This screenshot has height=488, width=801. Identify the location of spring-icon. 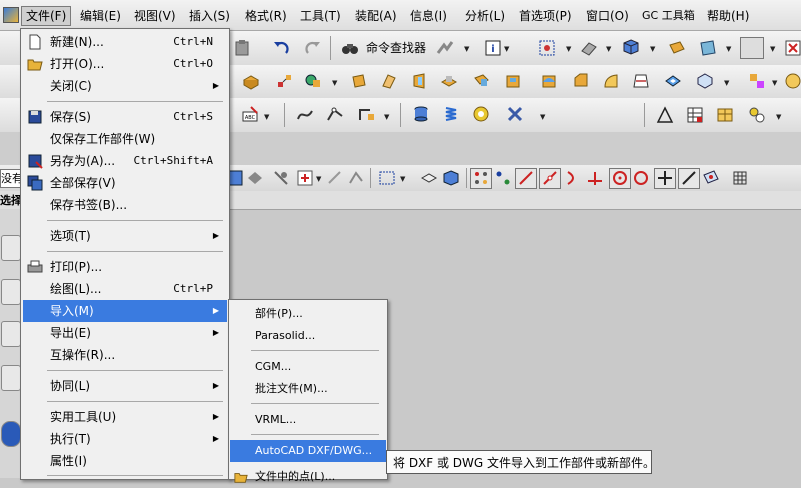
(451, 114).